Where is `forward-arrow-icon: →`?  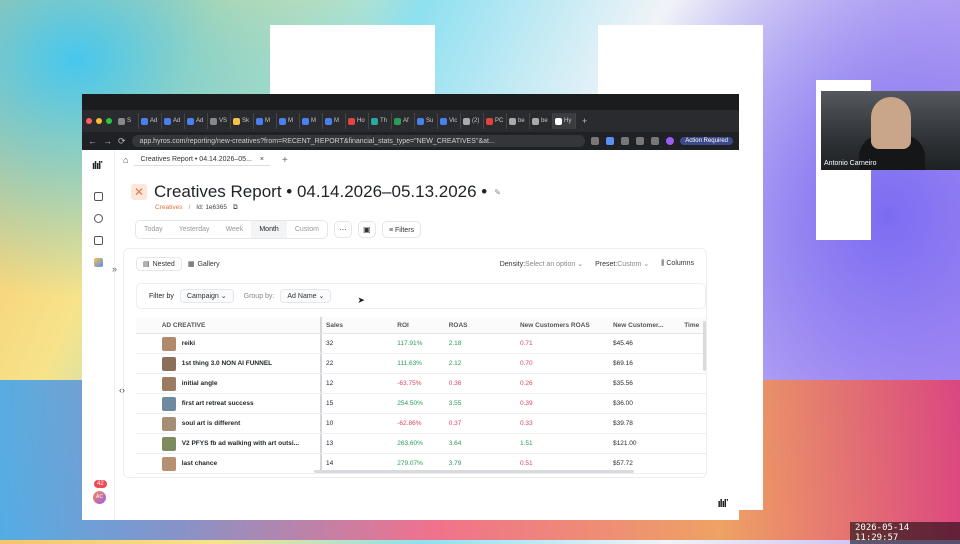
forward-arrow-icon: → is located at coordinates (107, 141).